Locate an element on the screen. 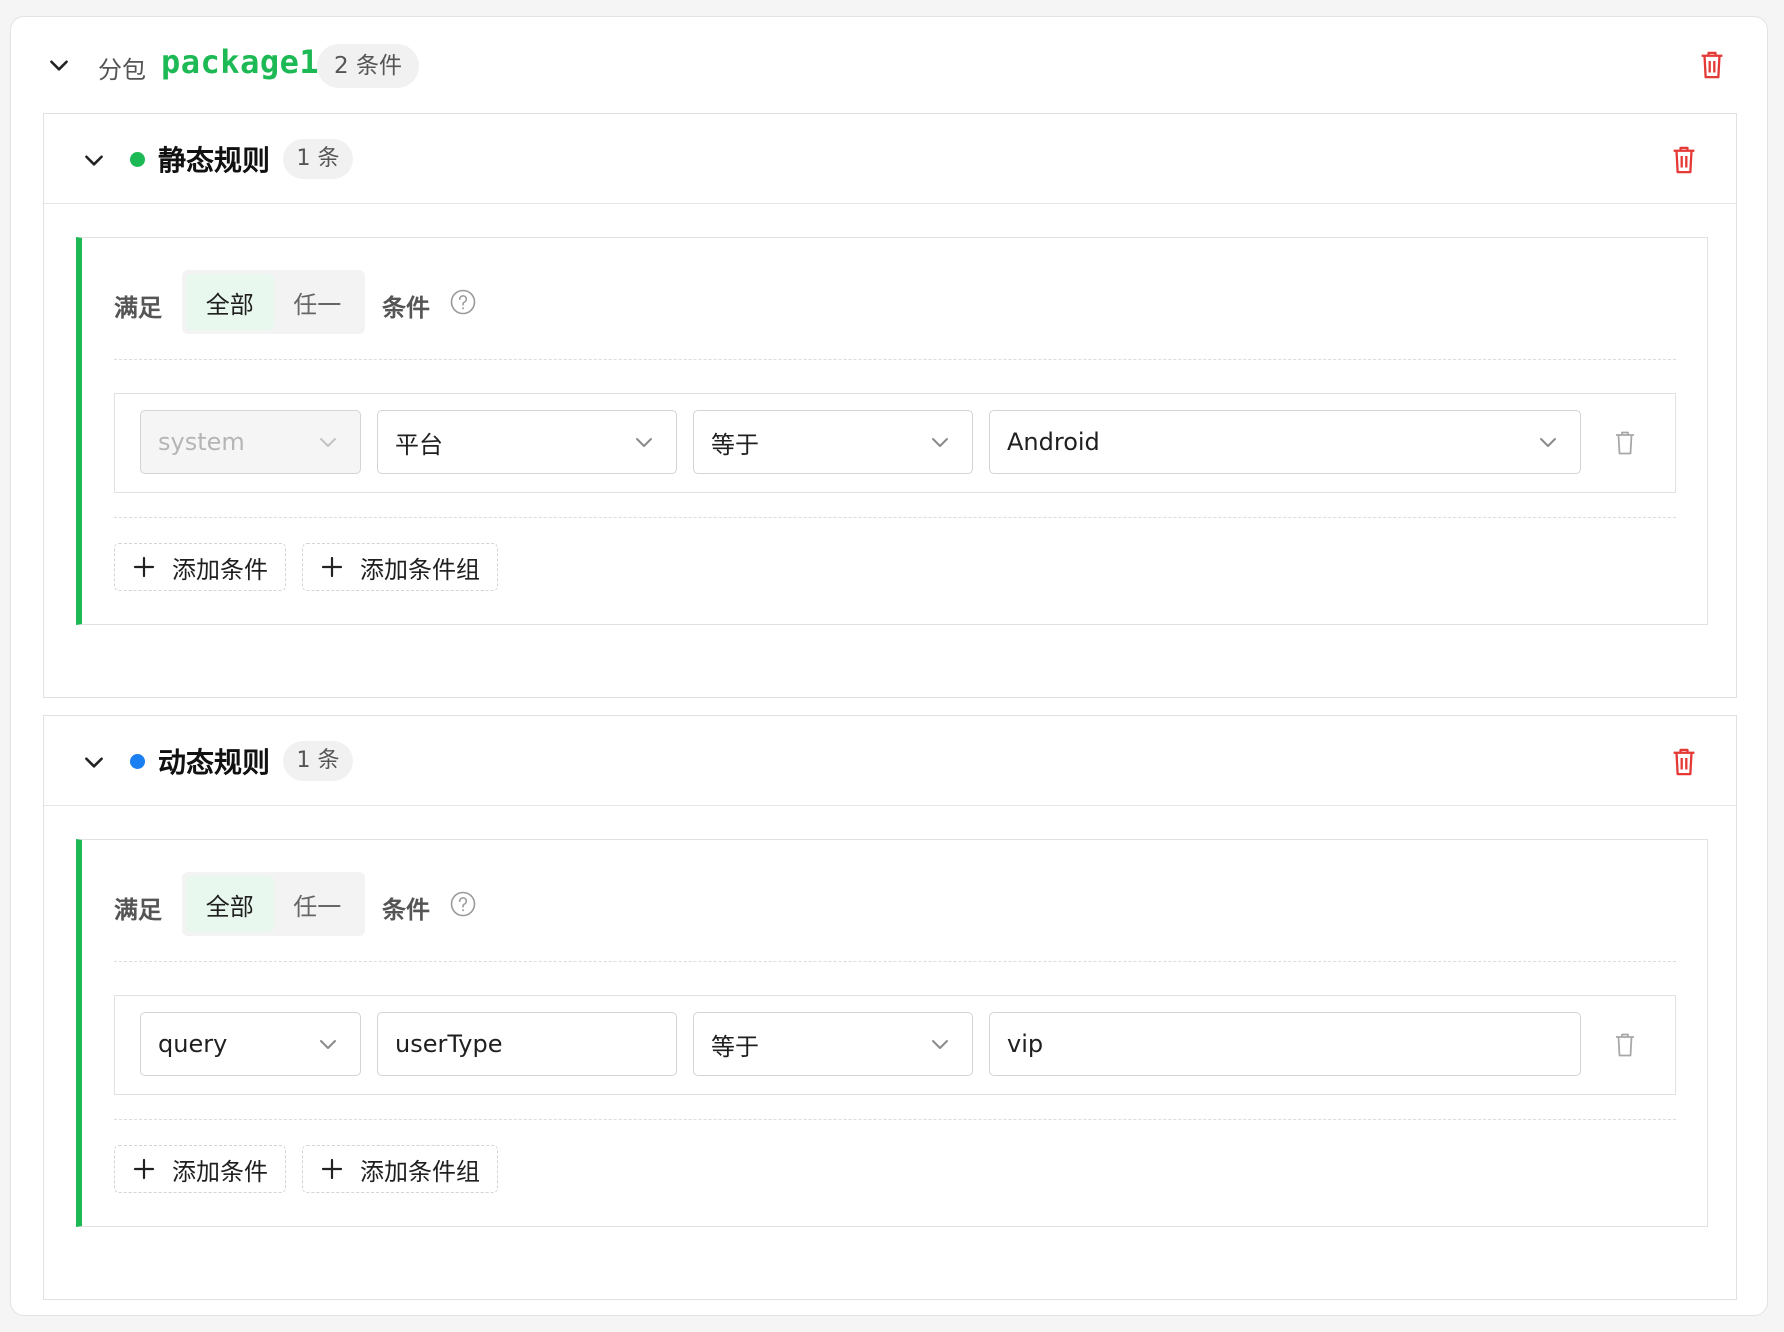 Image resolution: width=1784 pixels, height=1332 pixels. condition-source-value: system is located at coordinates (201, 442).